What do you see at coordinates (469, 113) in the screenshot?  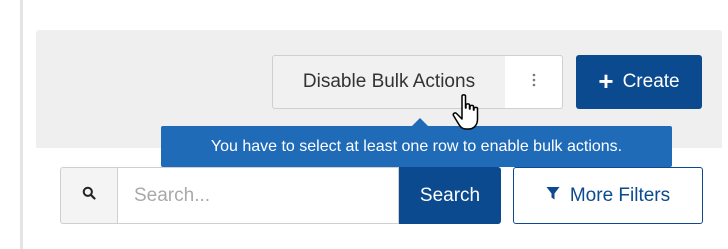 I see `hand-pointer-cursor-icon` at bounding box center [469, 113].